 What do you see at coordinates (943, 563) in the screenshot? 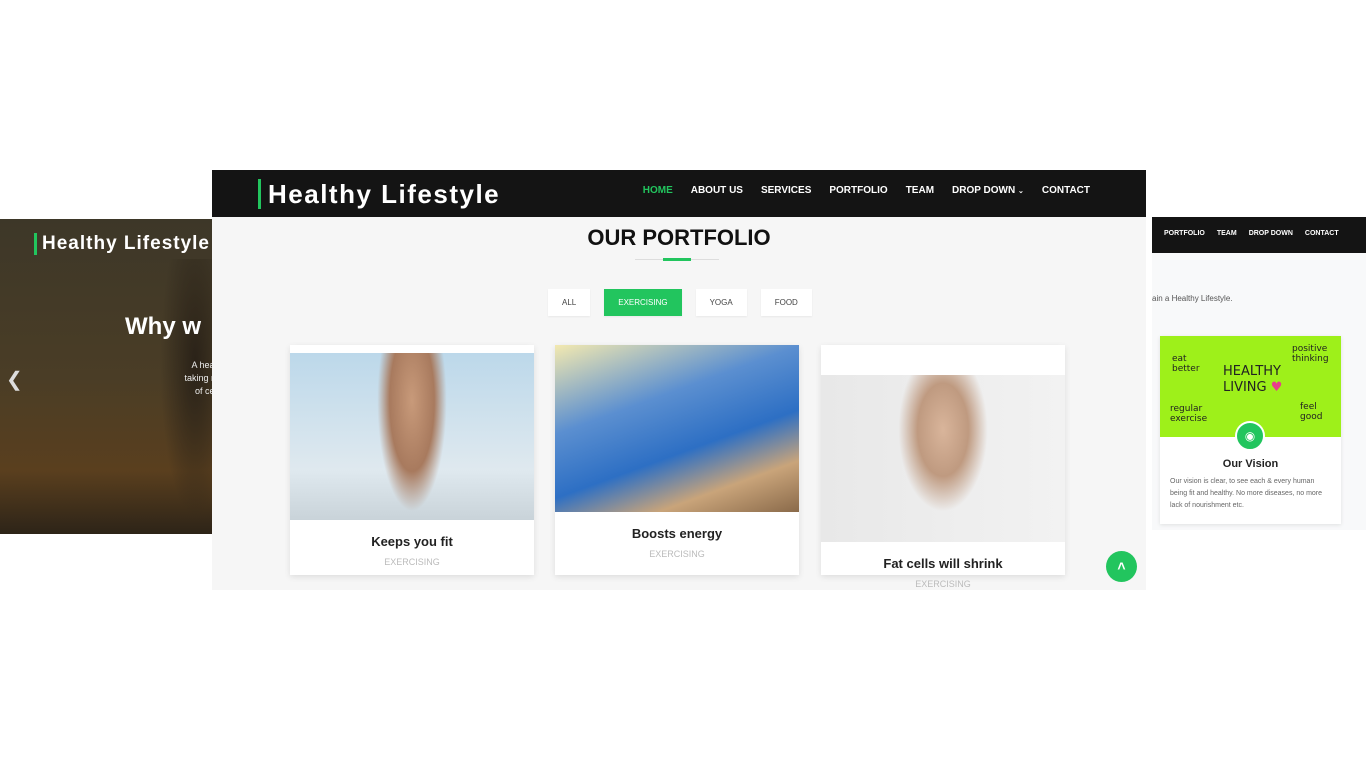
I see `card-title: Fat cells will shrink` at bounding box center [943, 563].